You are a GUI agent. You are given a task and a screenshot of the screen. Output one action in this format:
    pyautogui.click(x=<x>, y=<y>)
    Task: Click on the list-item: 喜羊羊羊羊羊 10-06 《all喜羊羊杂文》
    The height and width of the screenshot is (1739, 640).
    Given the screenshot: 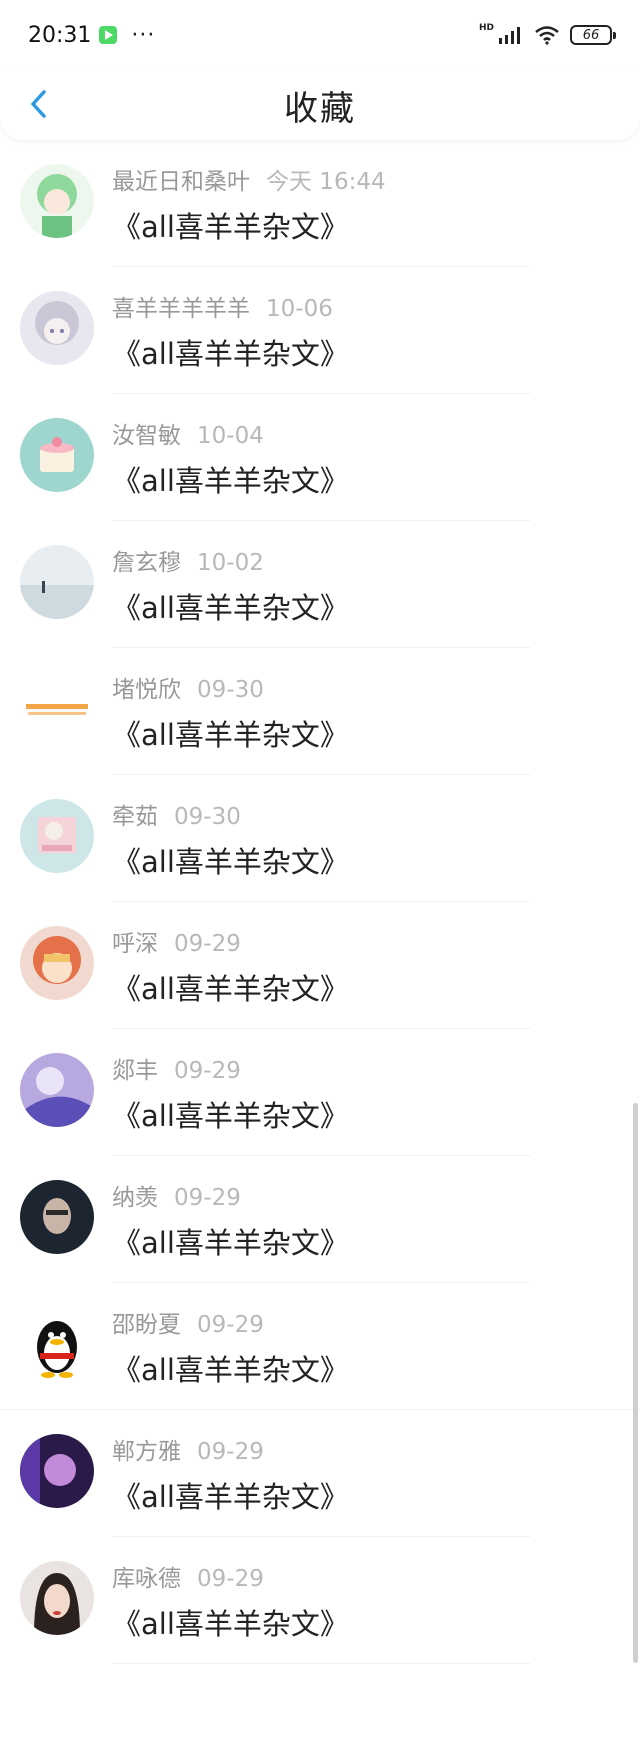 What is the action you would take?
    pyautogui.click(x=320, y=330)
    